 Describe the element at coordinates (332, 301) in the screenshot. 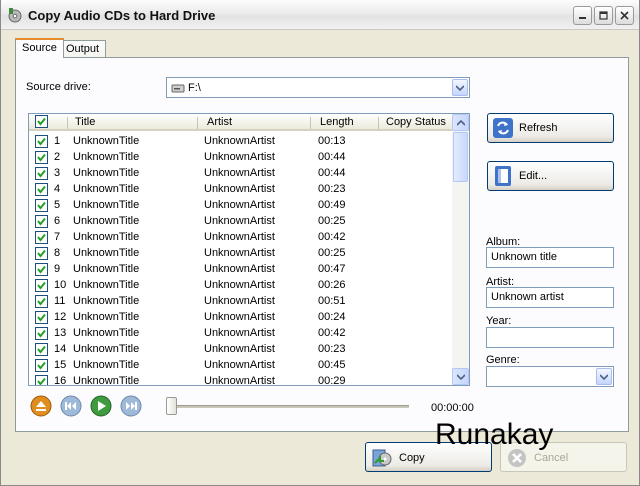

I see `track-length: 00:51` at that location.